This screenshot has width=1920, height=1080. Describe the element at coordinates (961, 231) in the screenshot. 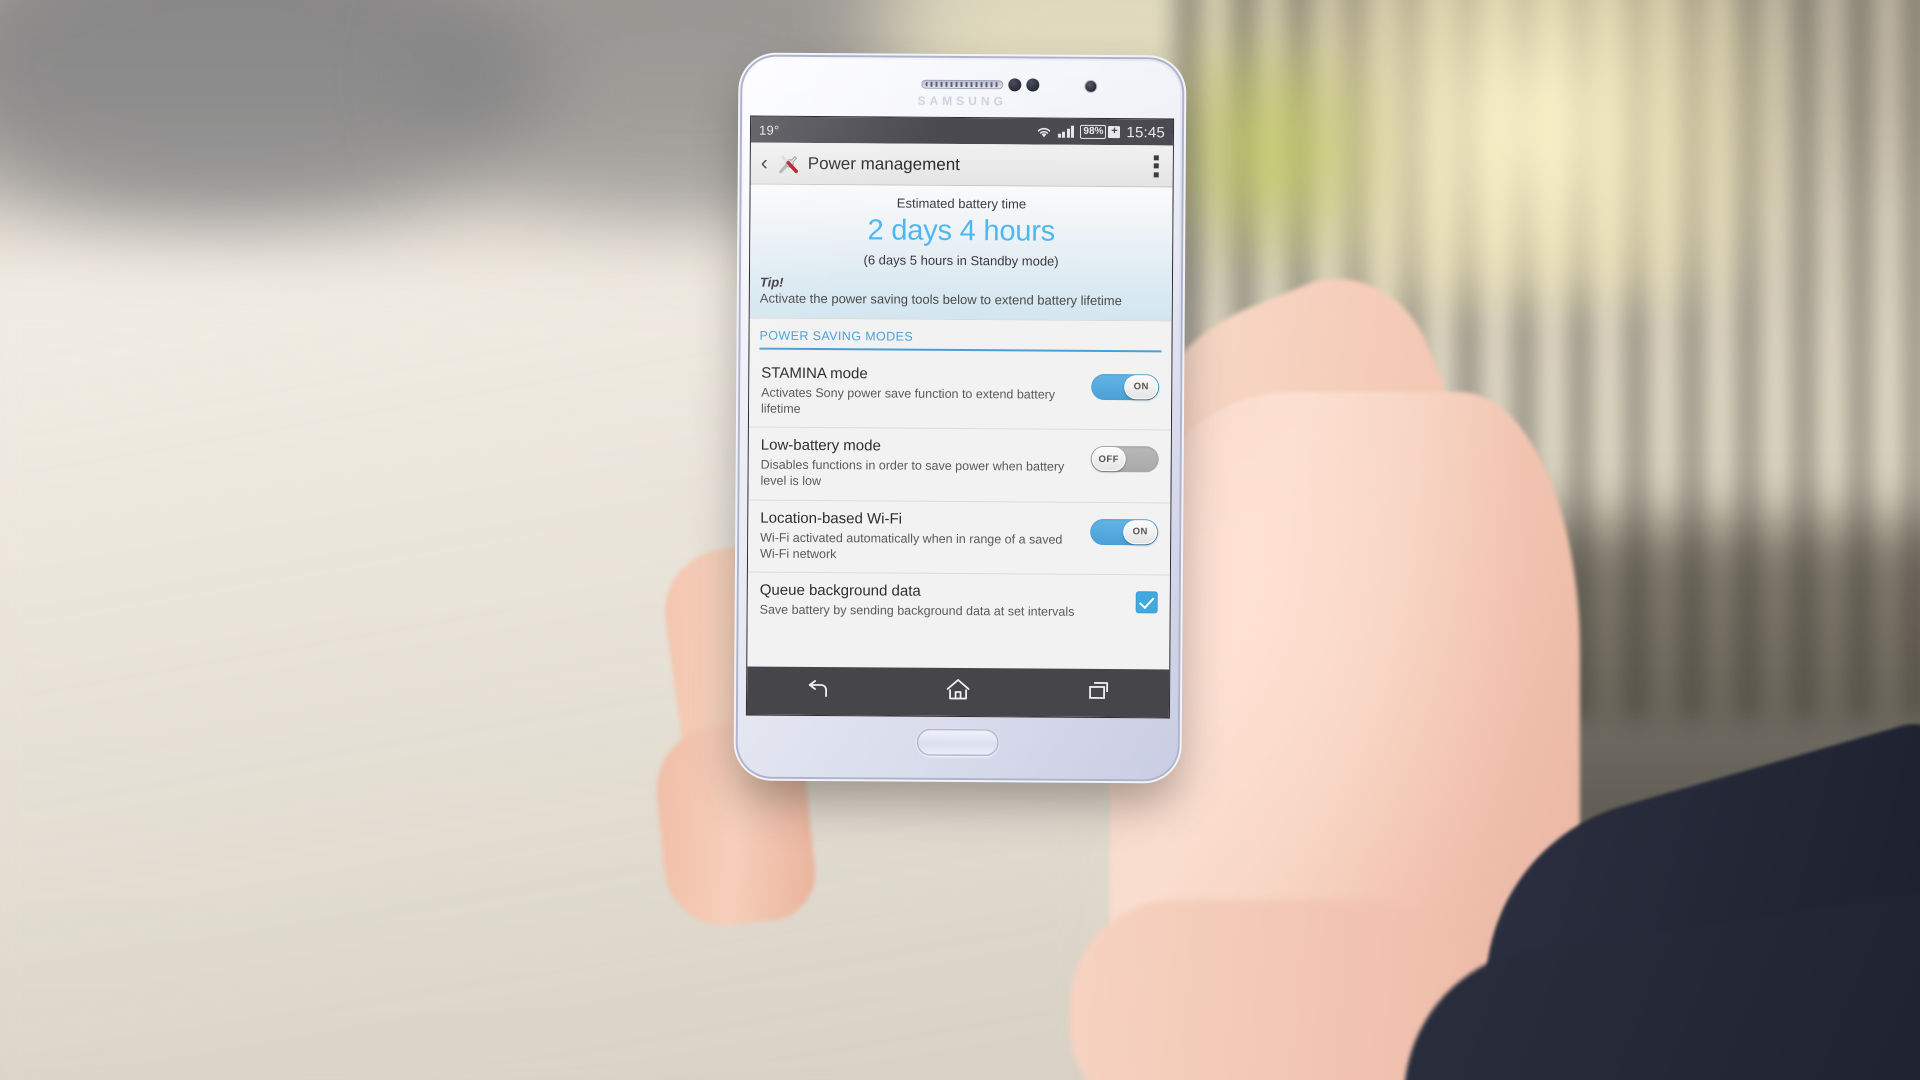

I see `estimate-value: 2 days 4 hours` at that location.